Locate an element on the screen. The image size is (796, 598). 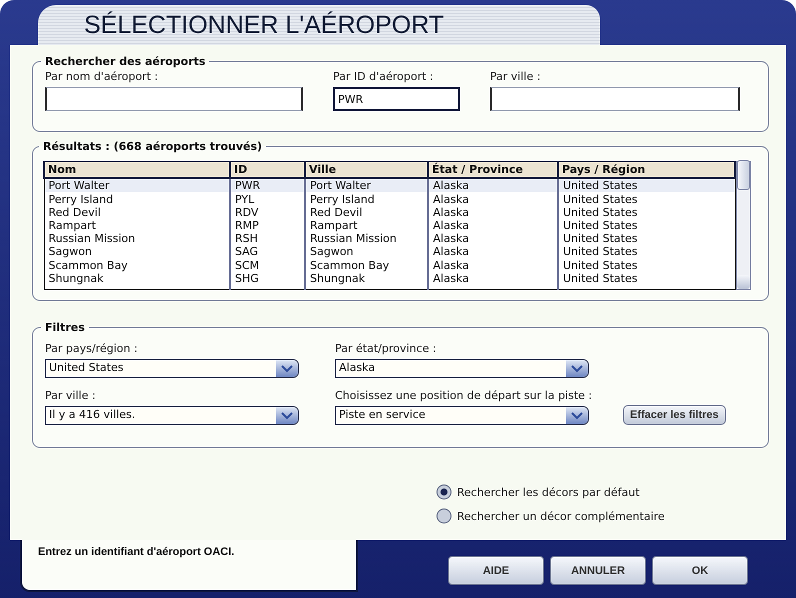
table-cell: PWR is located at coordinates (267, 185).